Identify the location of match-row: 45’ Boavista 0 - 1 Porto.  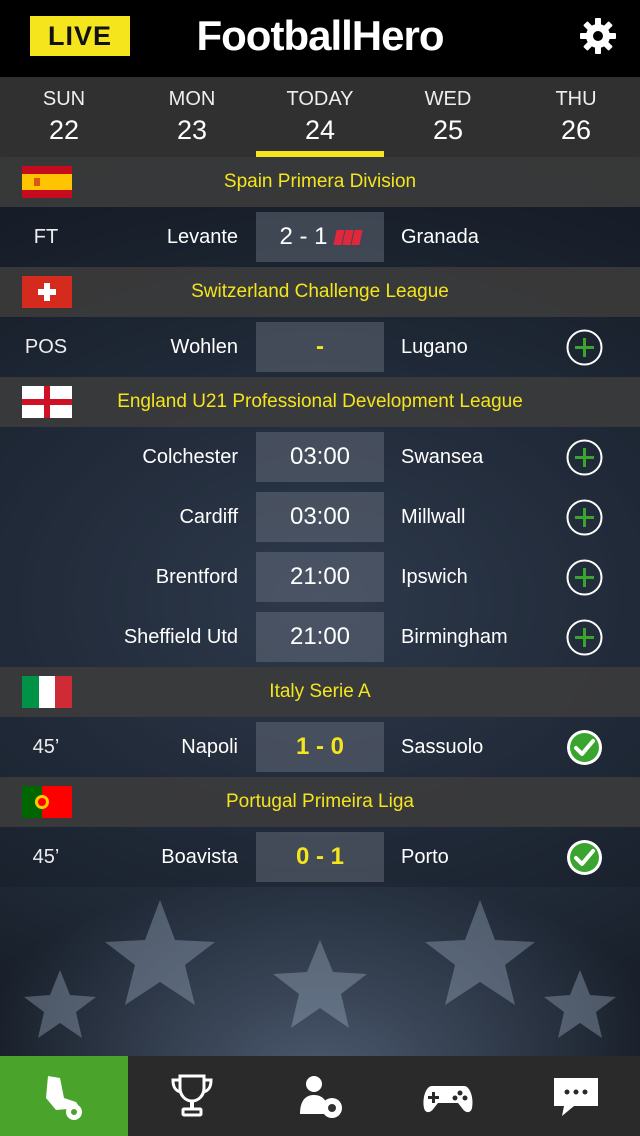
(320, 857).